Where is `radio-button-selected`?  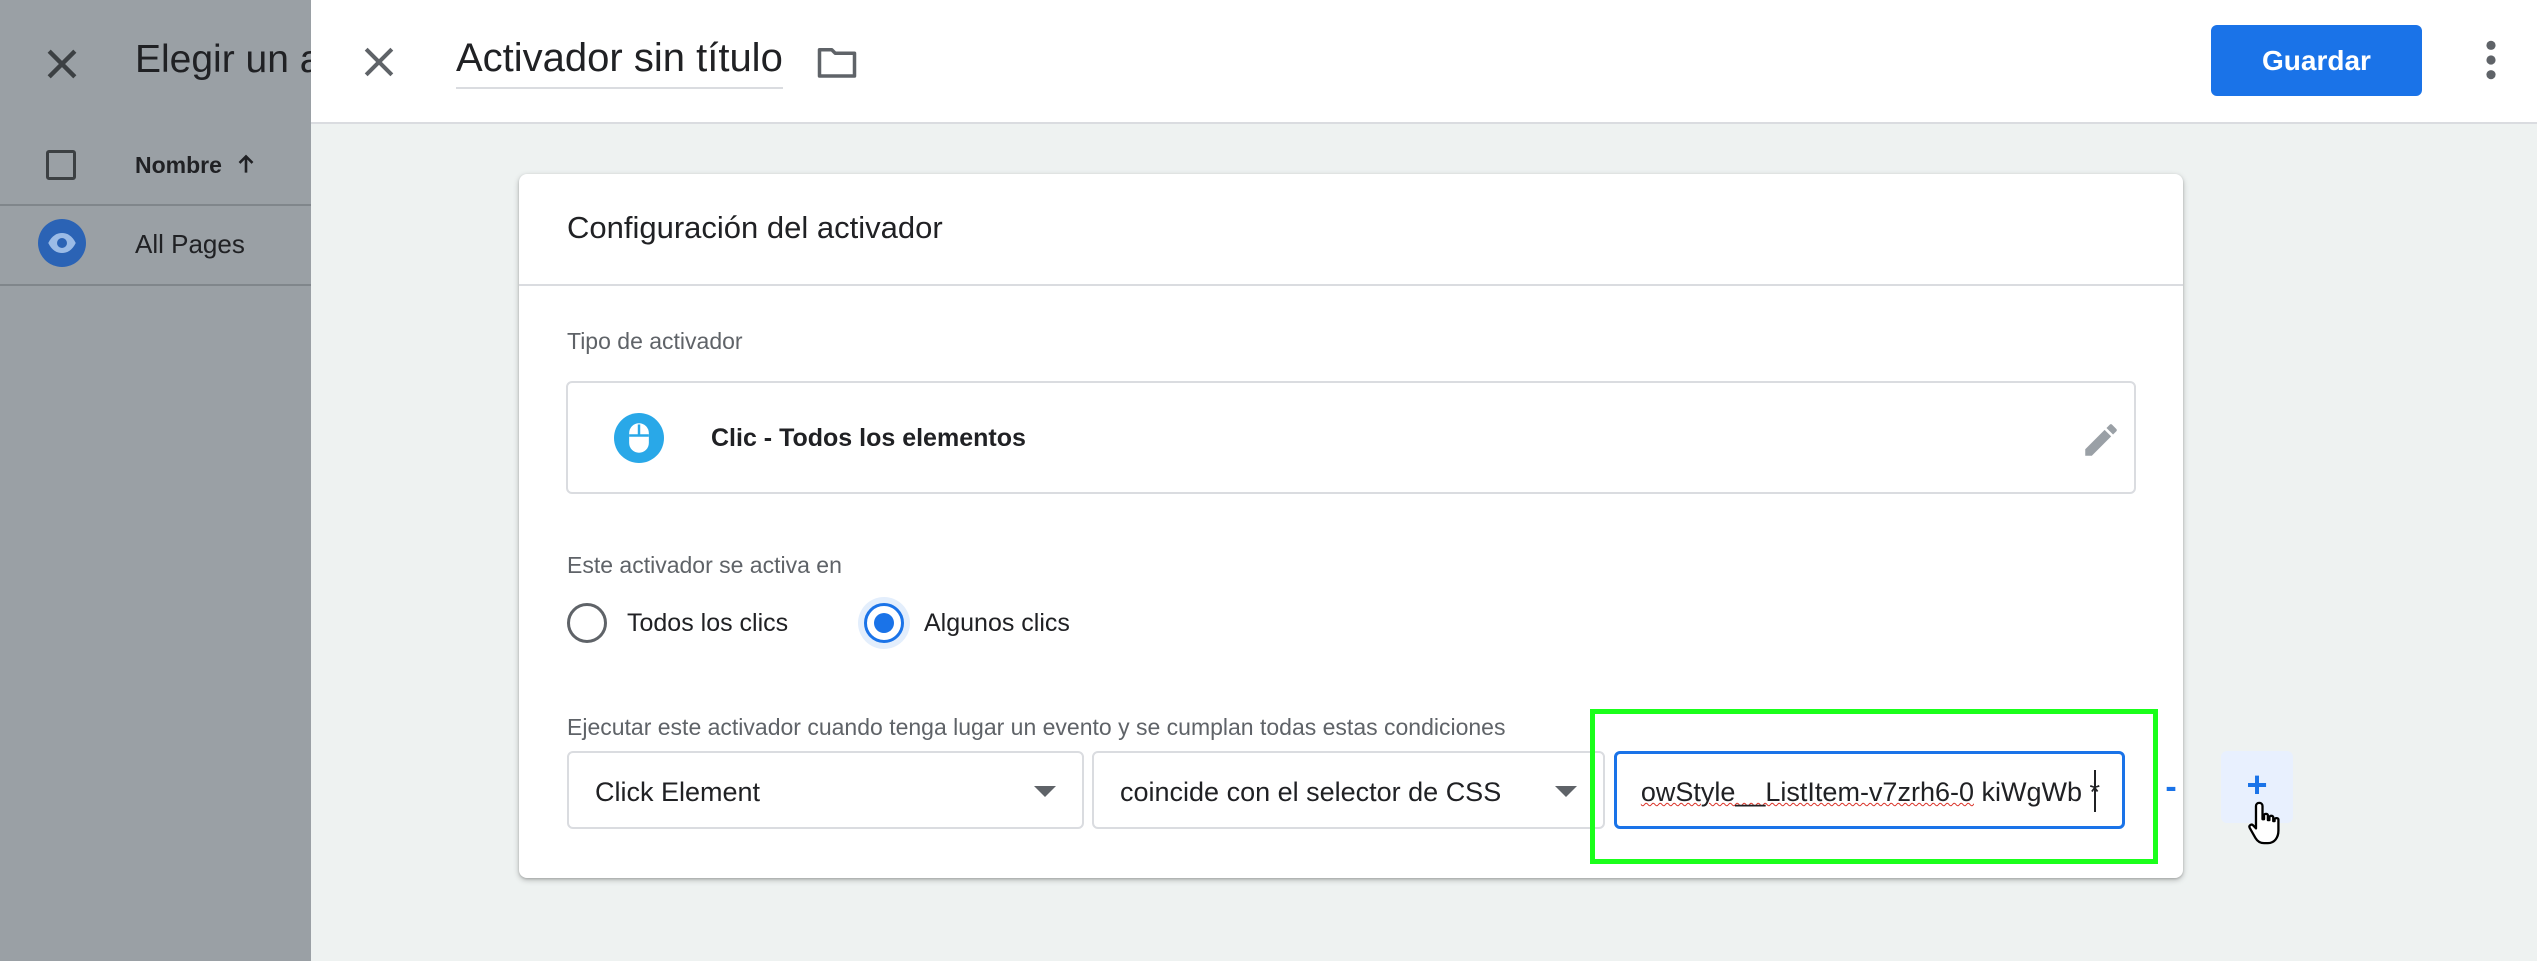
radio-button-selected is located at coordinates (884, 623).